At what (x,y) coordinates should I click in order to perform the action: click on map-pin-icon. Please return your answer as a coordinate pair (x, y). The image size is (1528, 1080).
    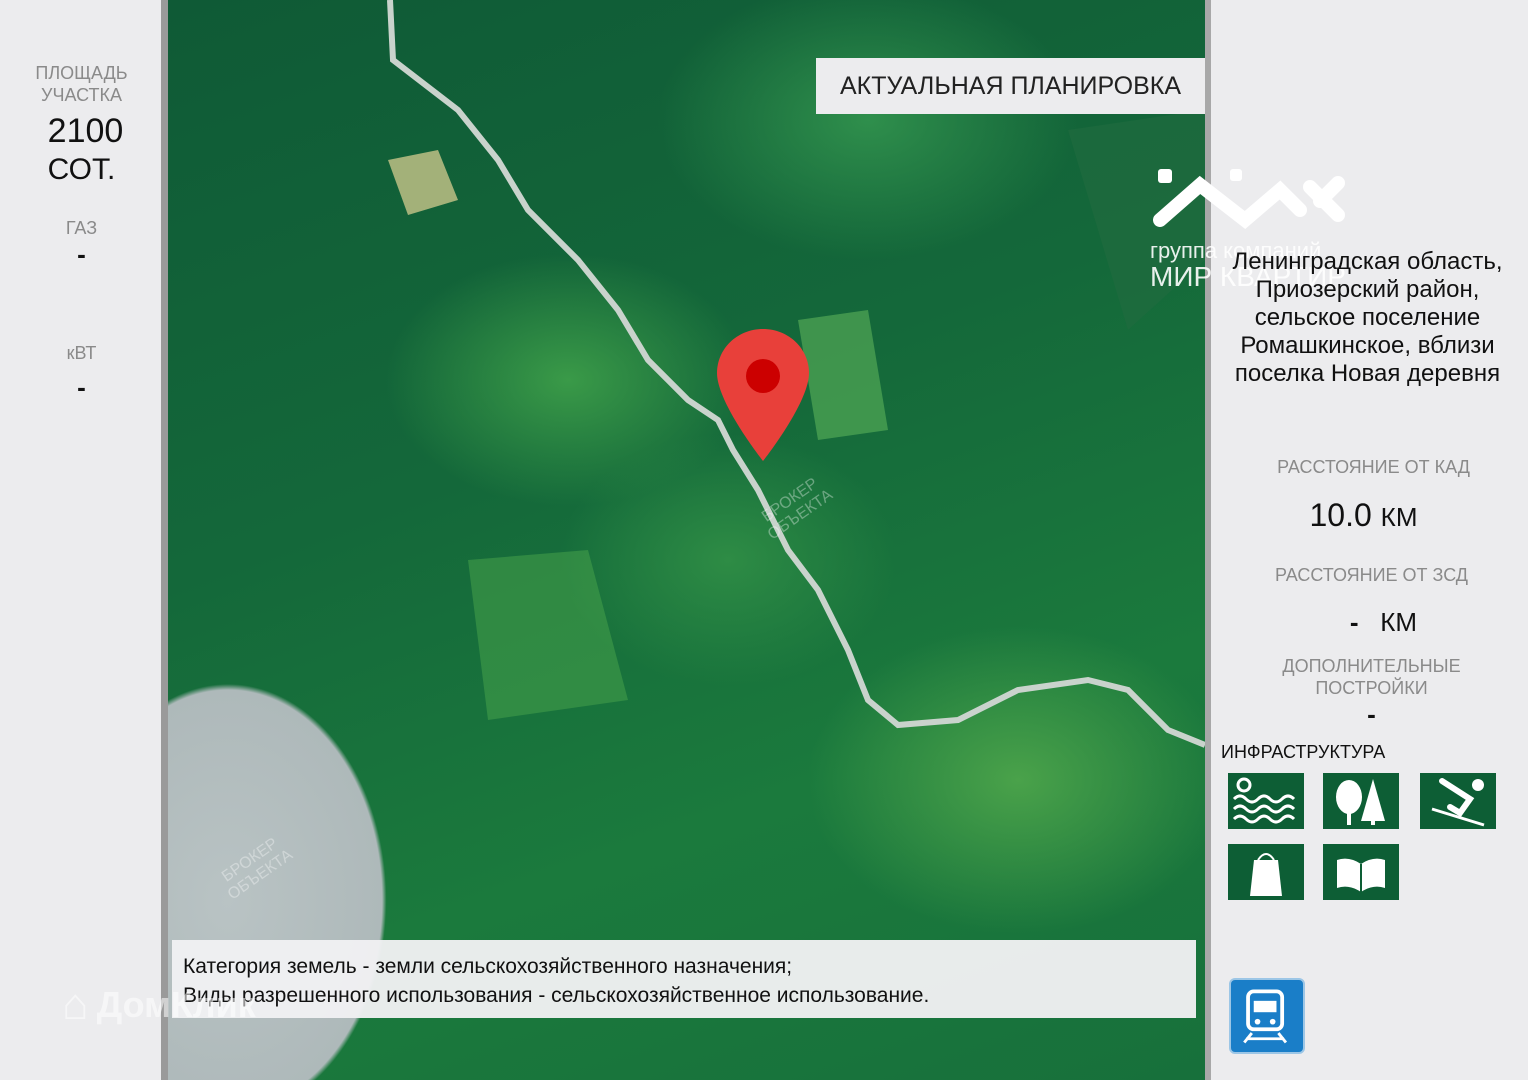
    Looking at the image, I should click on (763, 395).